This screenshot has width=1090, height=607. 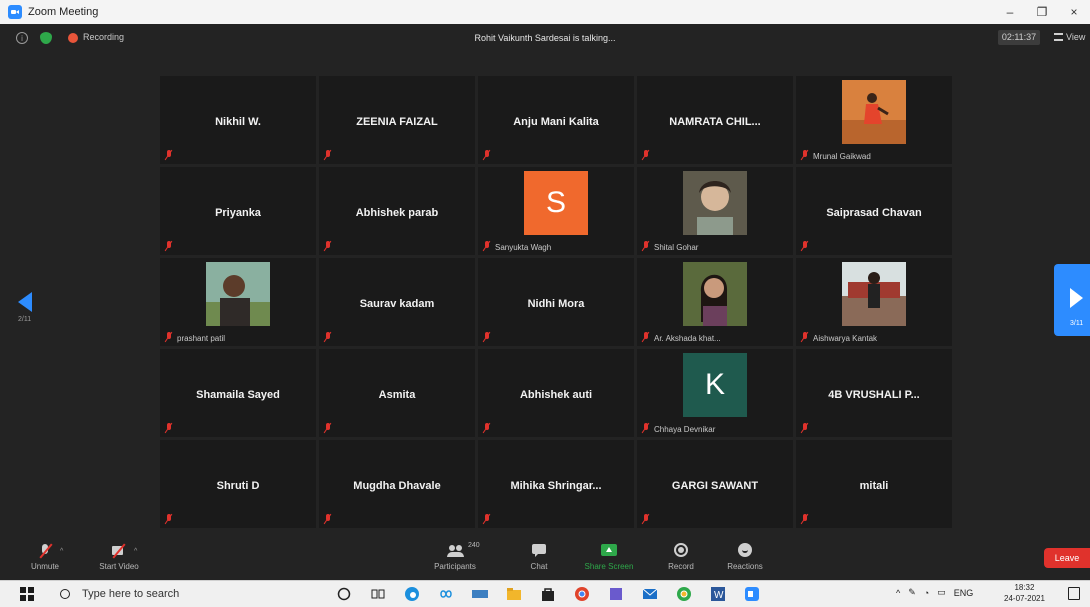 What do you see at coordinates (1074, 593) in the screenshot?
I see `notification-icon` at bounding box center [1074, 593].